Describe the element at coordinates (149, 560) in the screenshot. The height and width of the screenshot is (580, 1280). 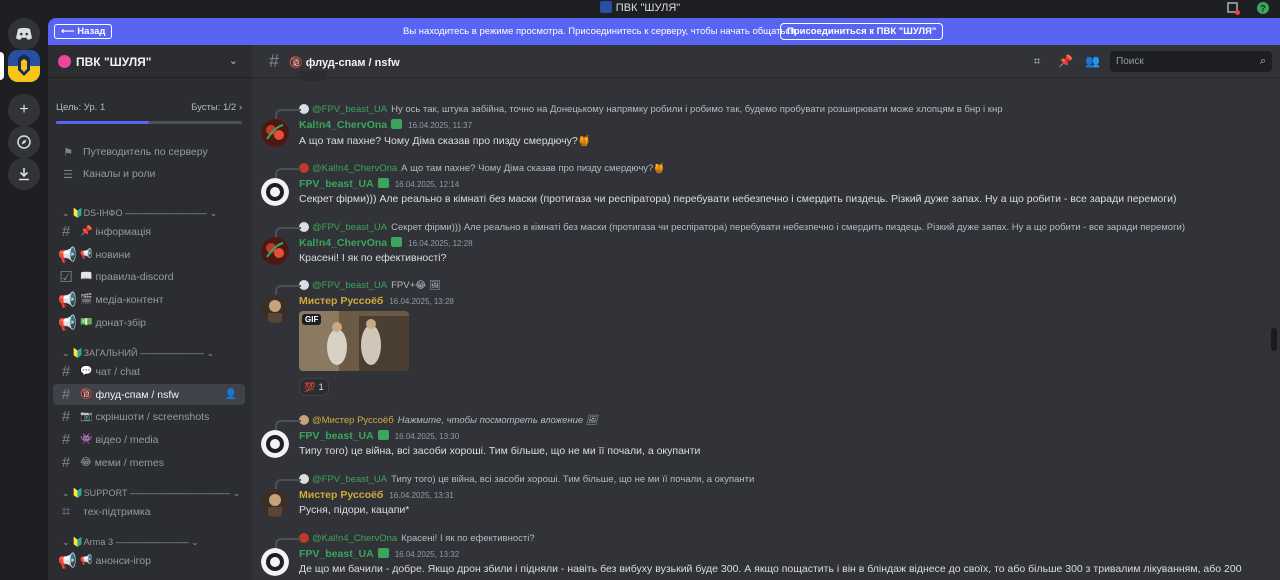
I see `channel-anonsy: 📢 📢 анонси-ігор` at that location.